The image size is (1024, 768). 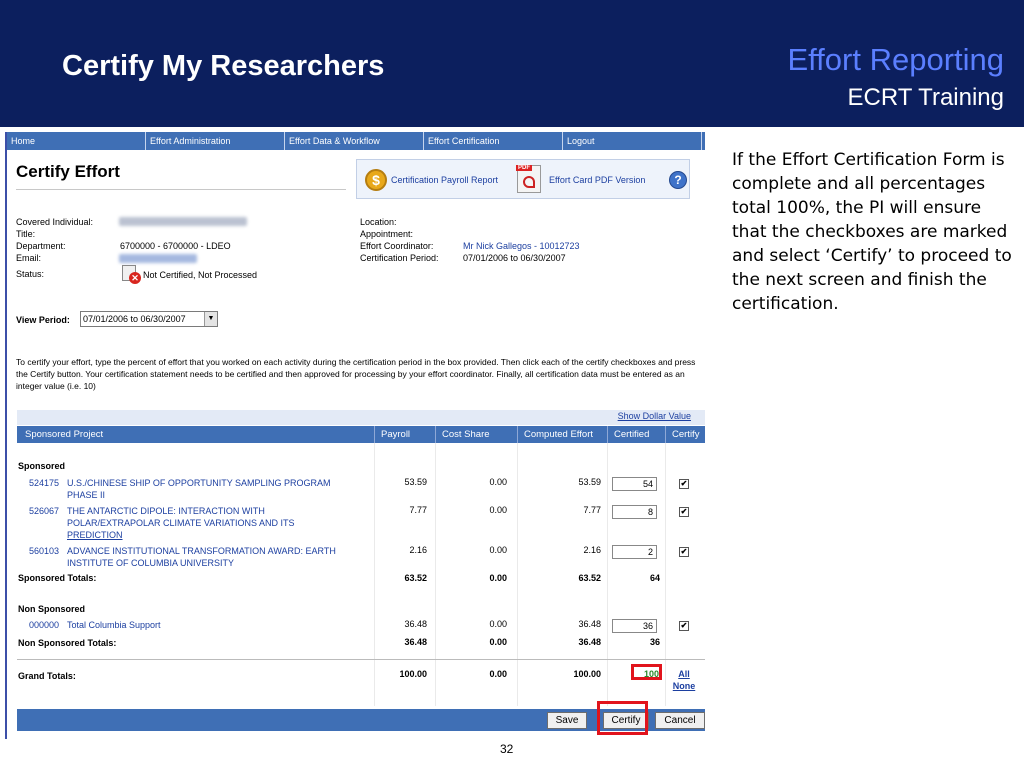 I want to click on grand-computed-total: 100.00, so click(x=587, y=674).